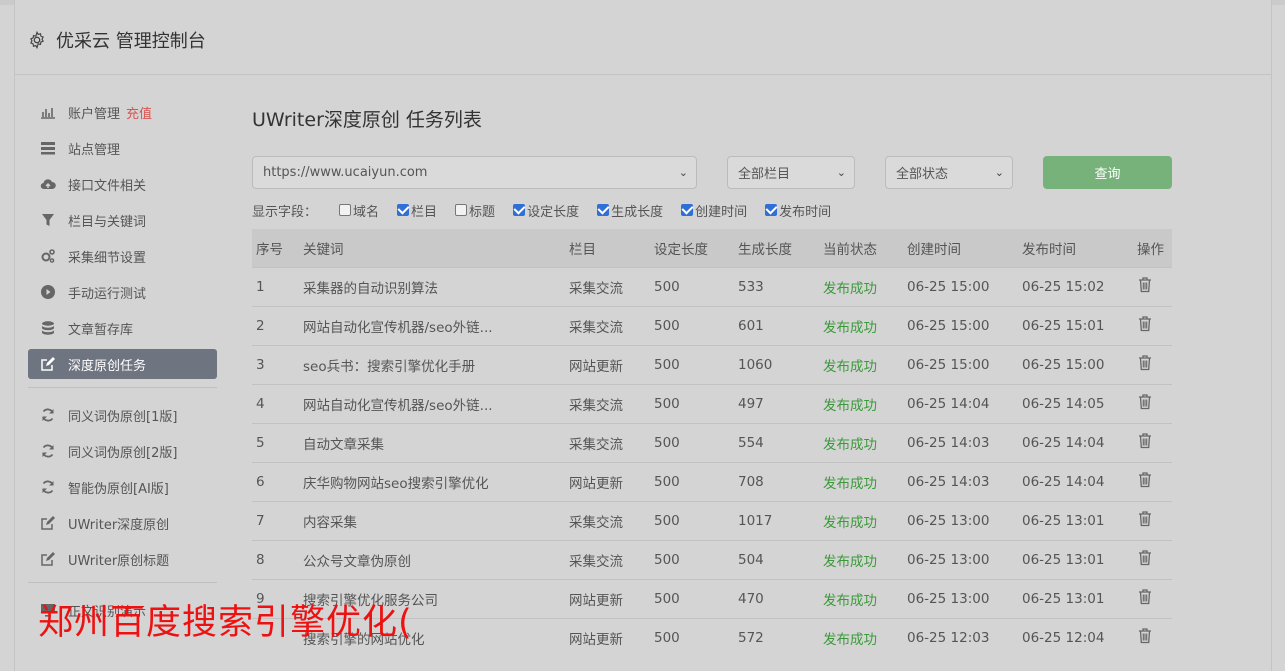  What do you see at coordinates (424, 212) in the screenshot?
I see `checkbox-label: 栏目` at bounding box center [424, 212].